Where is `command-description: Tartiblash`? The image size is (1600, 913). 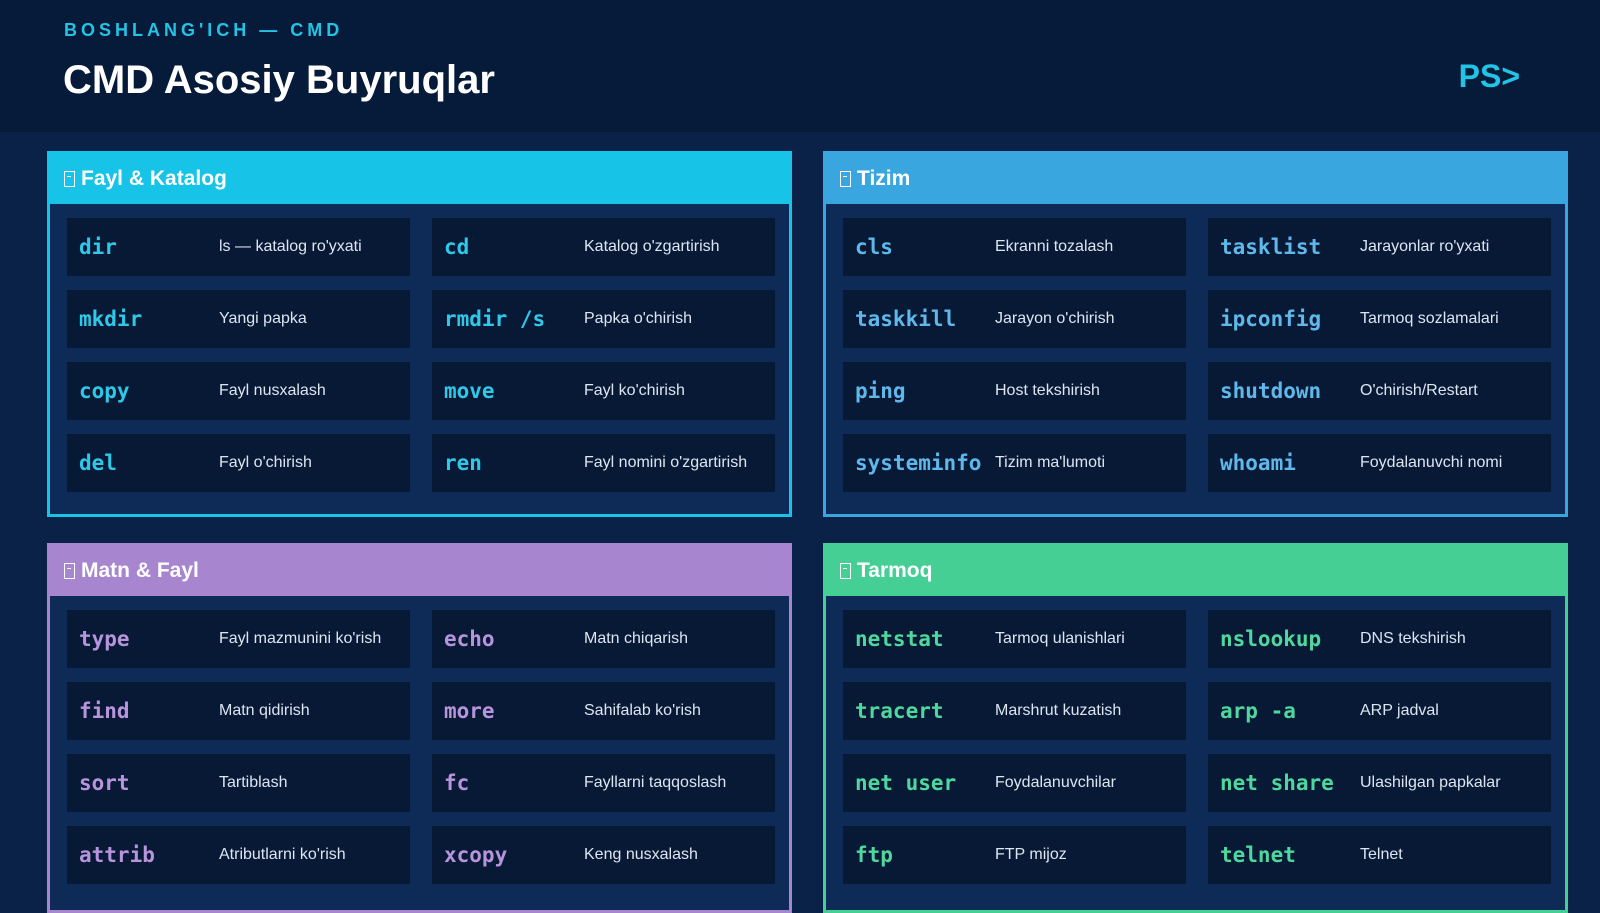 command-description: Tartiblash is located at coordinates (253, 782).